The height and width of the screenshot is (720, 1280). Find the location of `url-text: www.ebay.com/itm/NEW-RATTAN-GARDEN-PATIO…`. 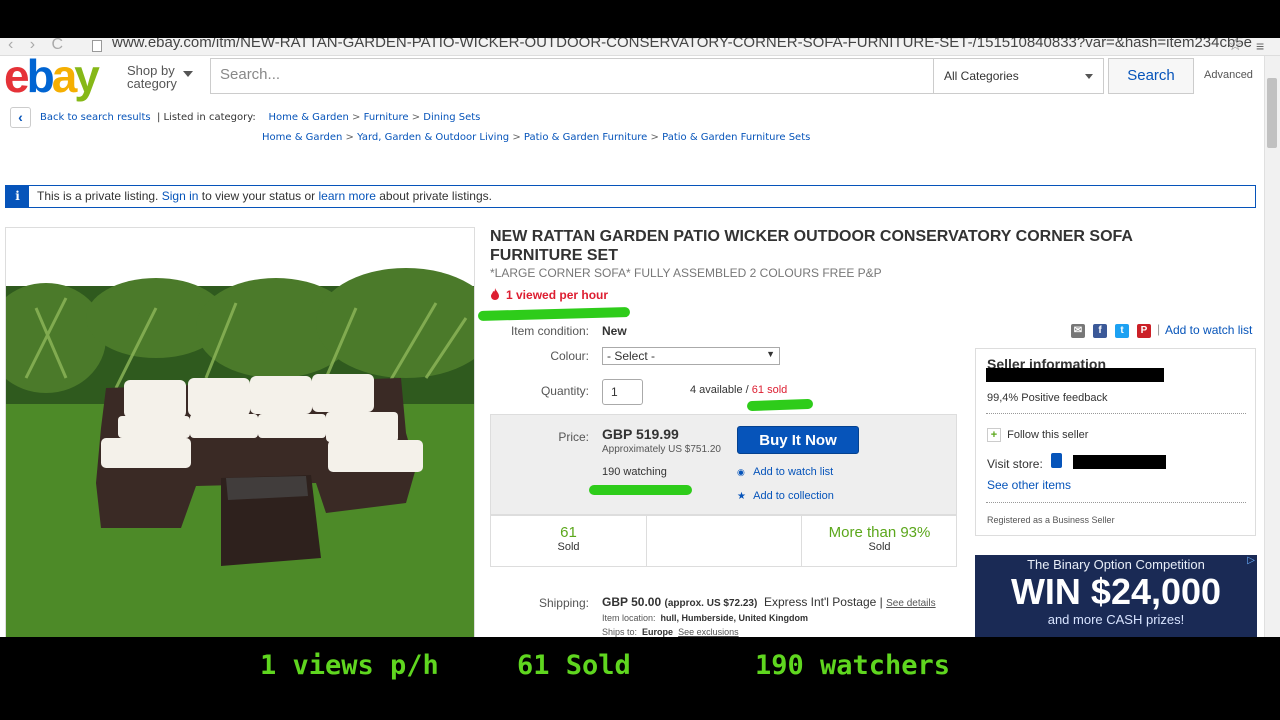

url-text: www.ebay.com/itm/NEW-RATTAN-GARDEN-PATIO… is located at coordinates (682, 44).